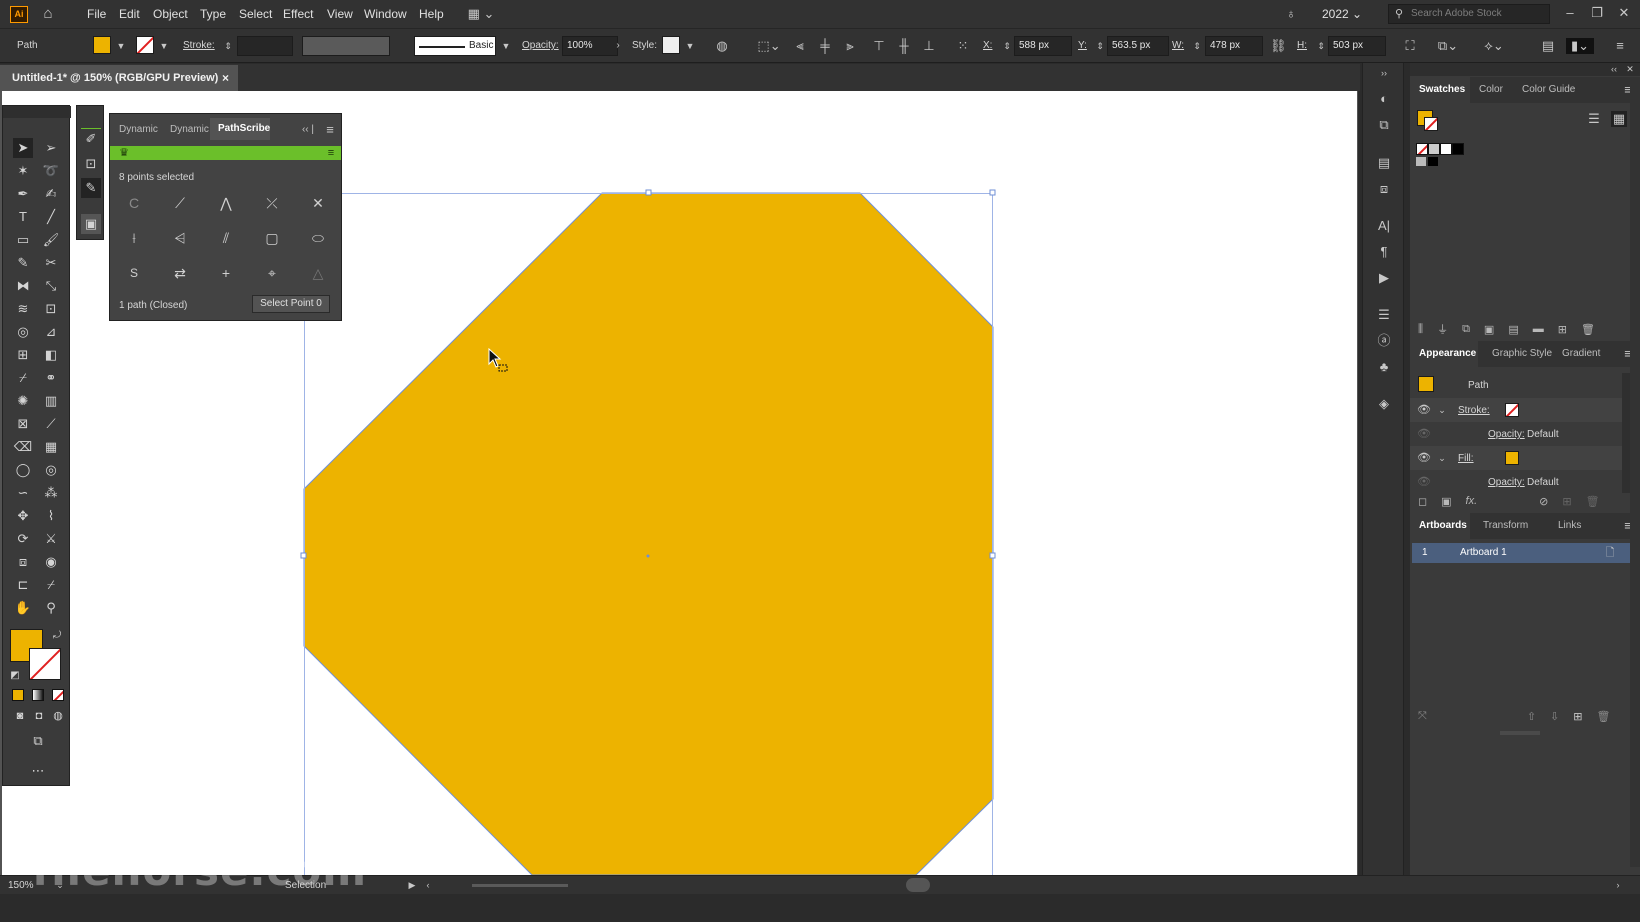 The height and width of the screenshot is (922, 1640). I want to click on symbols-panel-icon: ♣, so click(1384, 367).